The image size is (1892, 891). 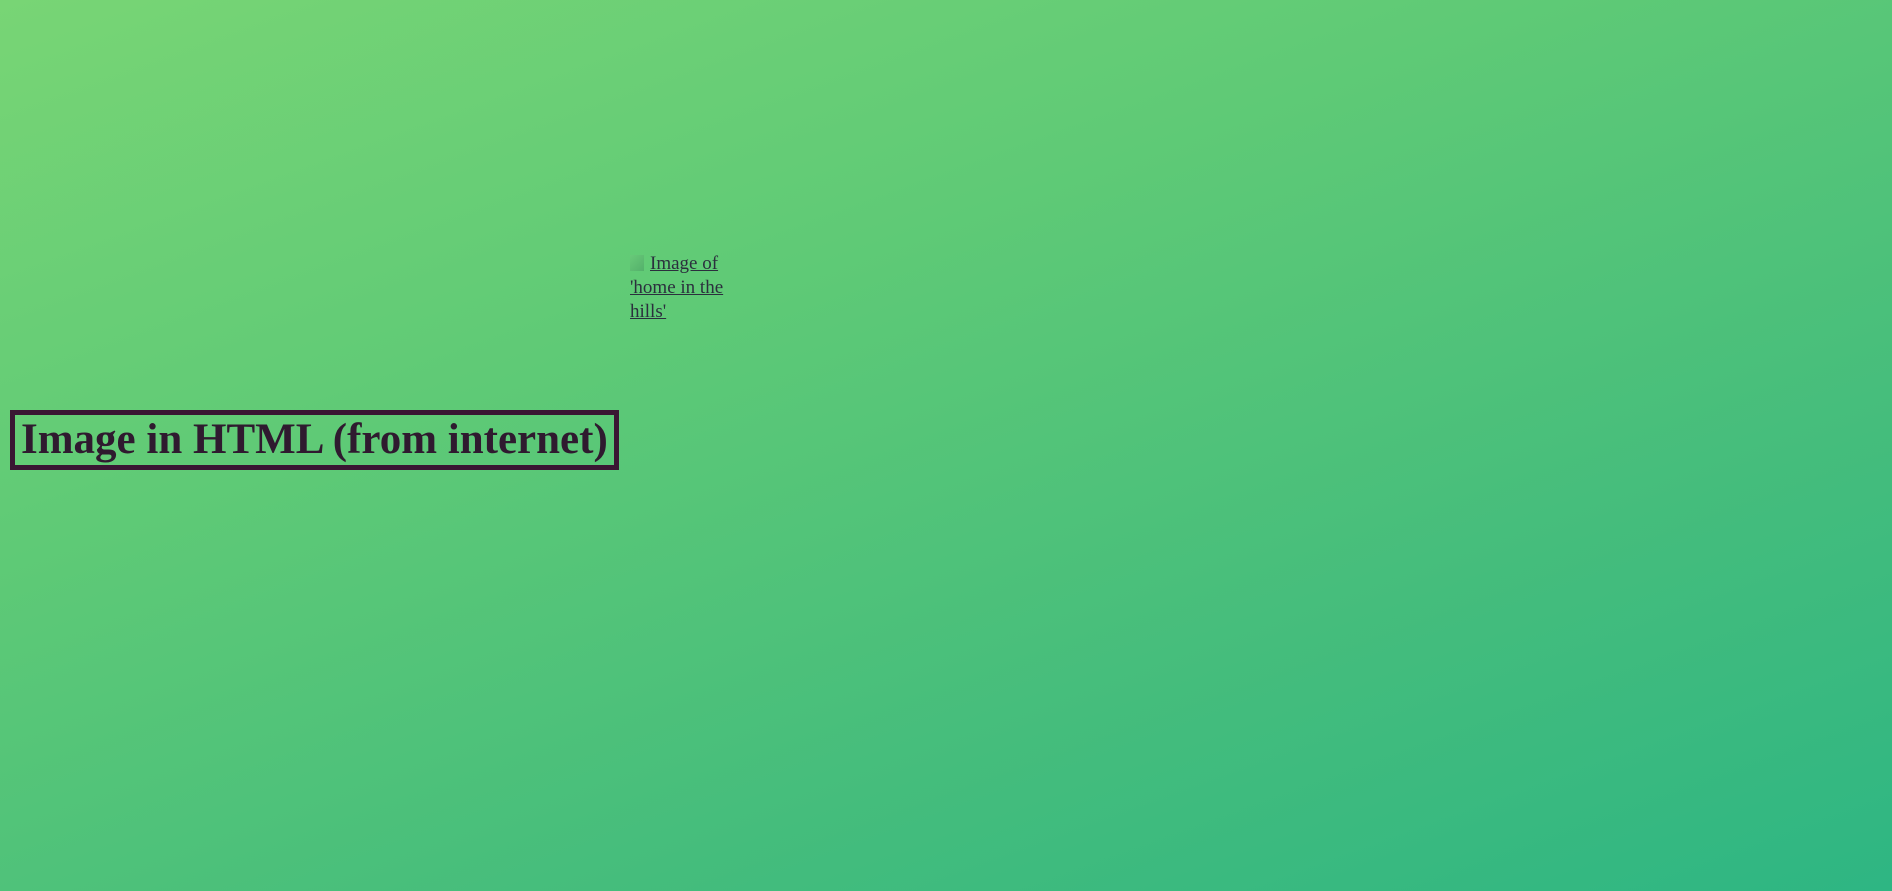 I want to click on page-heading: Image in HTML (from internet), so click(x=314, y=440).